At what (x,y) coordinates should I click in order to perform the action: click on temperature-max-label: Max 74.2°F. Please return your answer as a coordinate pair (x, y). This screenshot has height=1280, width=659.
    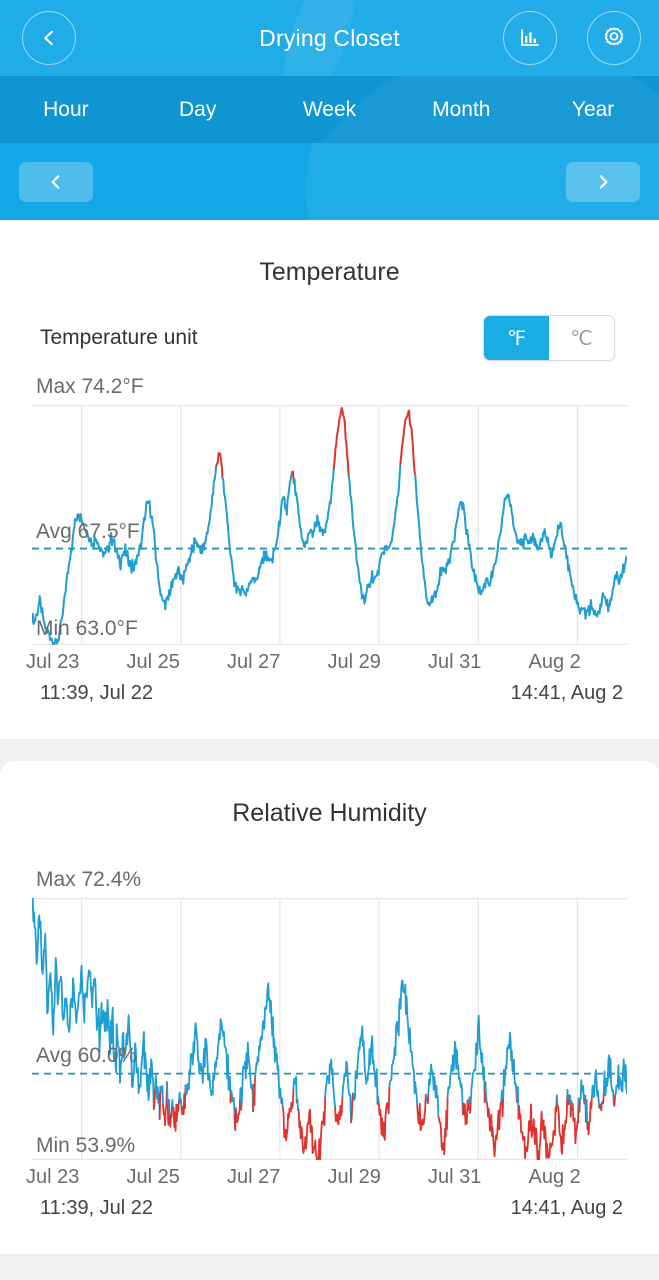
    Looking at the image, I should click on (90, 386).